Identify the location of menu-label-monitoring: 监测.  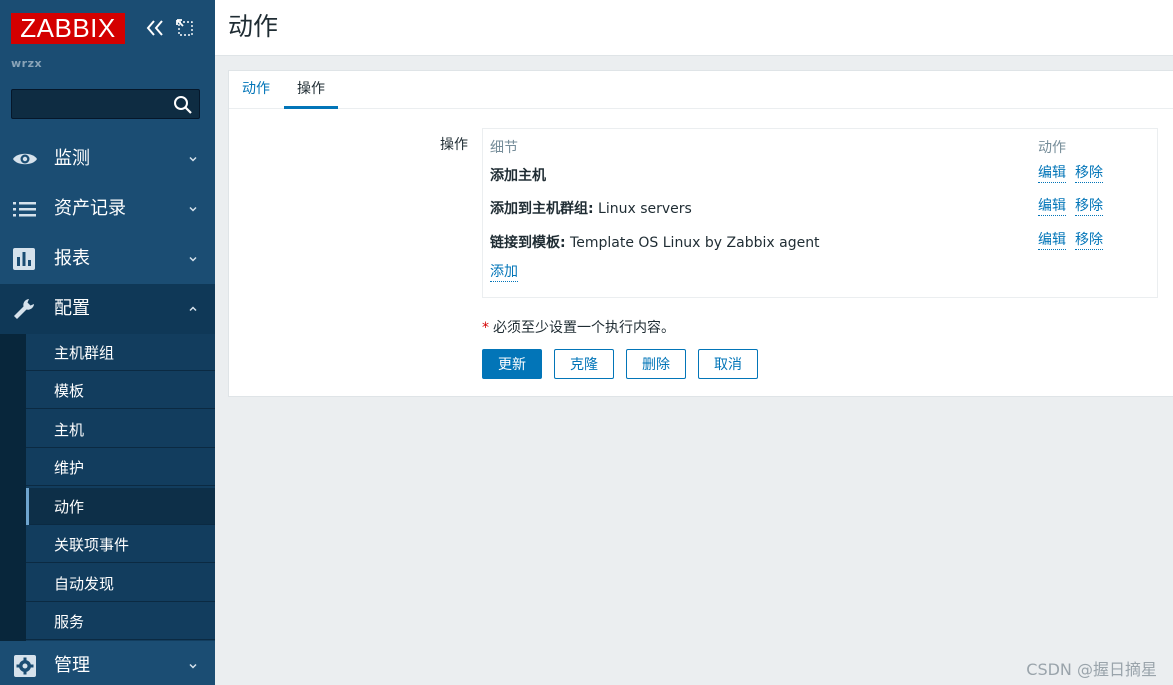
(72, 158).